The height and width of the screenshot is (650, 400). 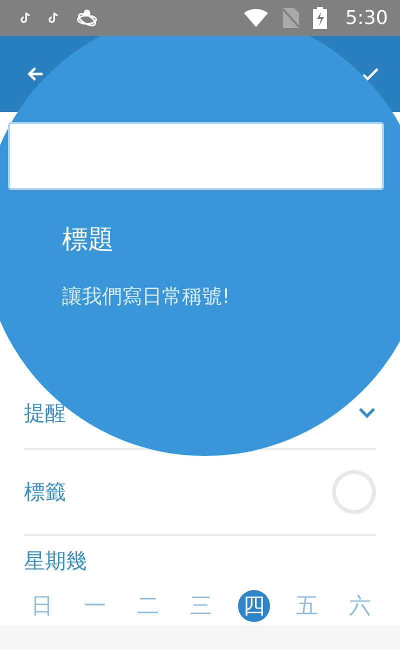 What do you see at coordinates (88, 240) in the screenshot?
I see `header-title: 標題` at bounding box center [88, 240].